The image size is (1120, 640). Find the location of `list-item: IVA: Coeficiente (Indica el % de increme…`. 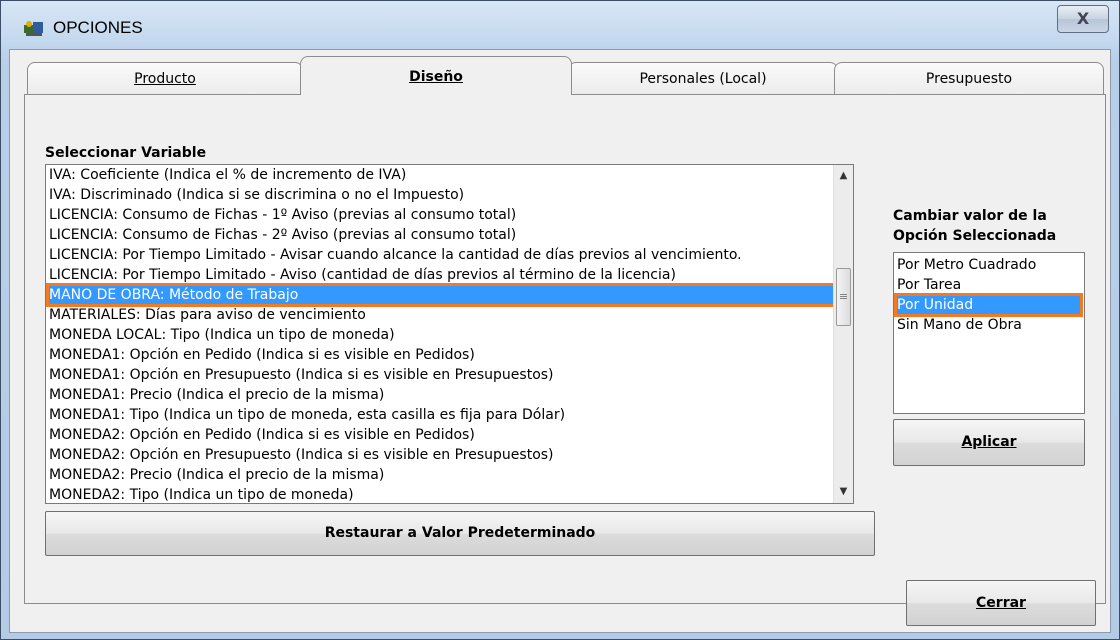

list-item: IVA: Coeficiente (Indica el % de increme… is located at coordinates (227, 175).